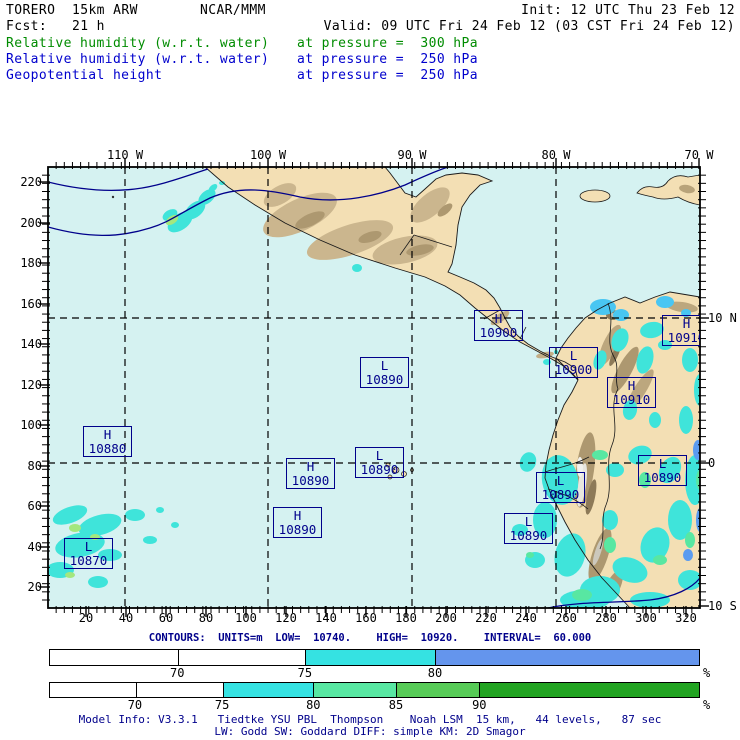  I want to click on pressure-marker-l: L 10900, so click(573, 362).